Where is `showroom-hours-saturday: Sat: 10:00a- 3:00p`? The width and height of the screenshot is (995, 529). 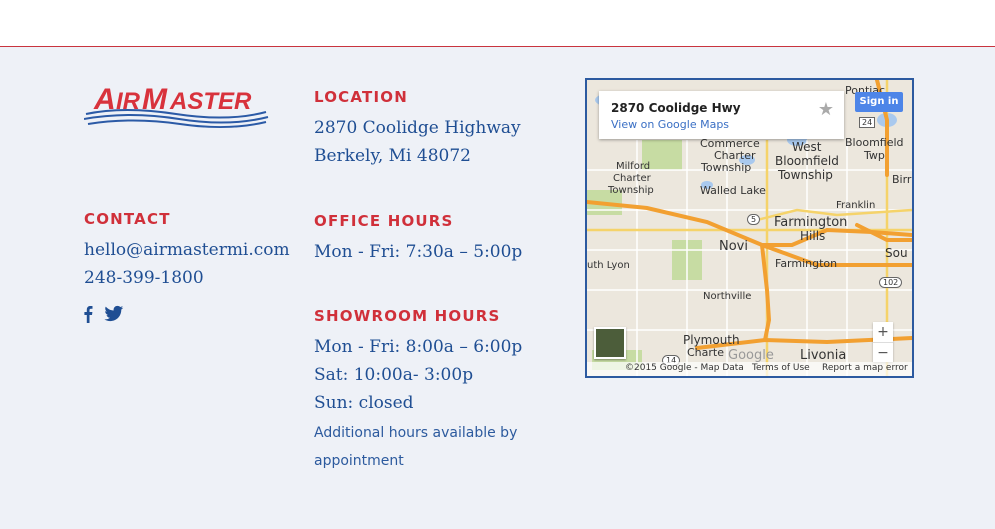
showroom-hours-saturday: Sat: 10:00a- 3:00p is located at coordinates (394, 375).